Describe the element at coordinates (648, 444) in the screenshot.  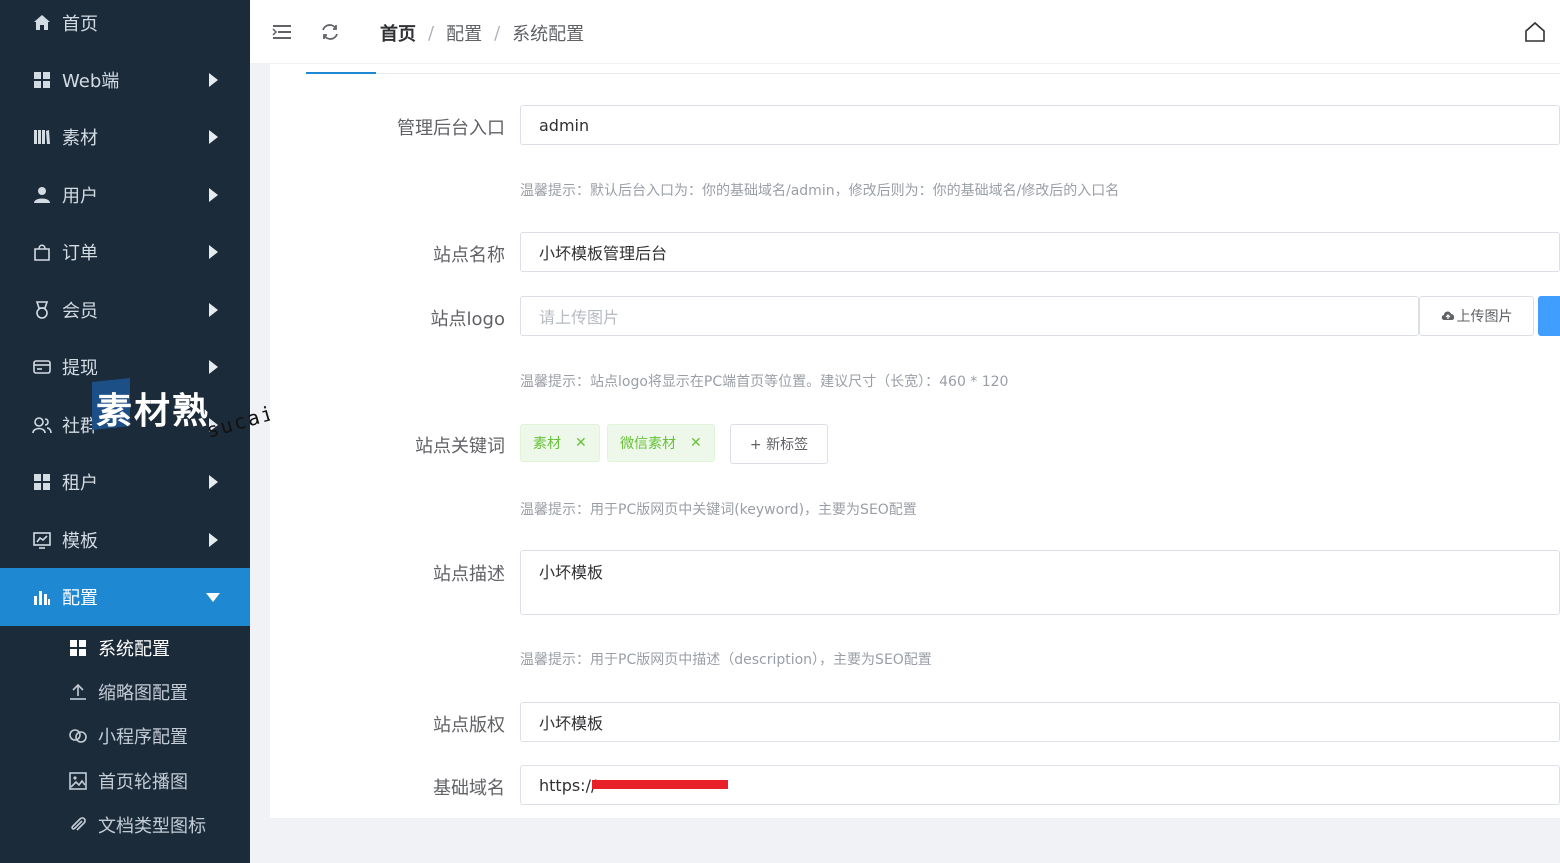
I see `keyword-tag-label: 微信素材` at that location.